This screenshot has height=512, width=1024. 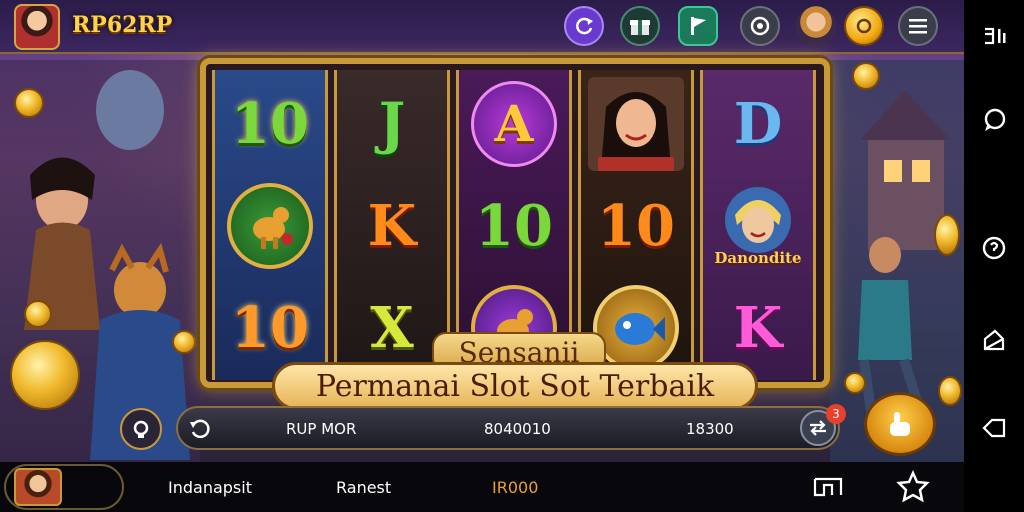 What do you see at coordinates (514, 124) in the screenshot?
I see `reel-symbol: A` at bounding box center [514, 124].